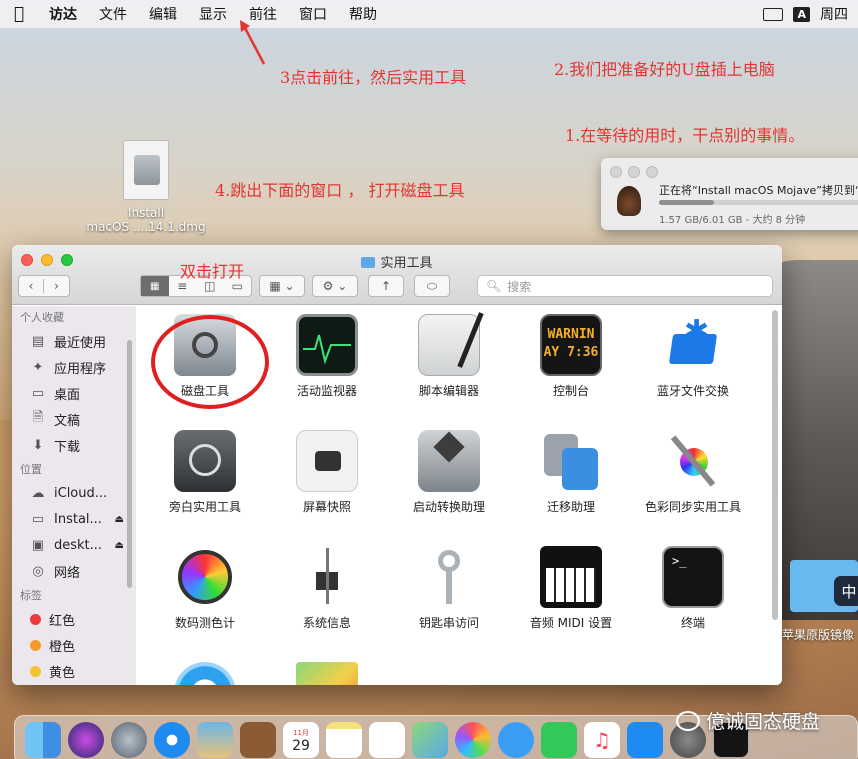  What do you see at coordinates (625, 286) in the screenshot?
I see `search-field: 🔍︎ 搜索` at bounding box center [625, 286].